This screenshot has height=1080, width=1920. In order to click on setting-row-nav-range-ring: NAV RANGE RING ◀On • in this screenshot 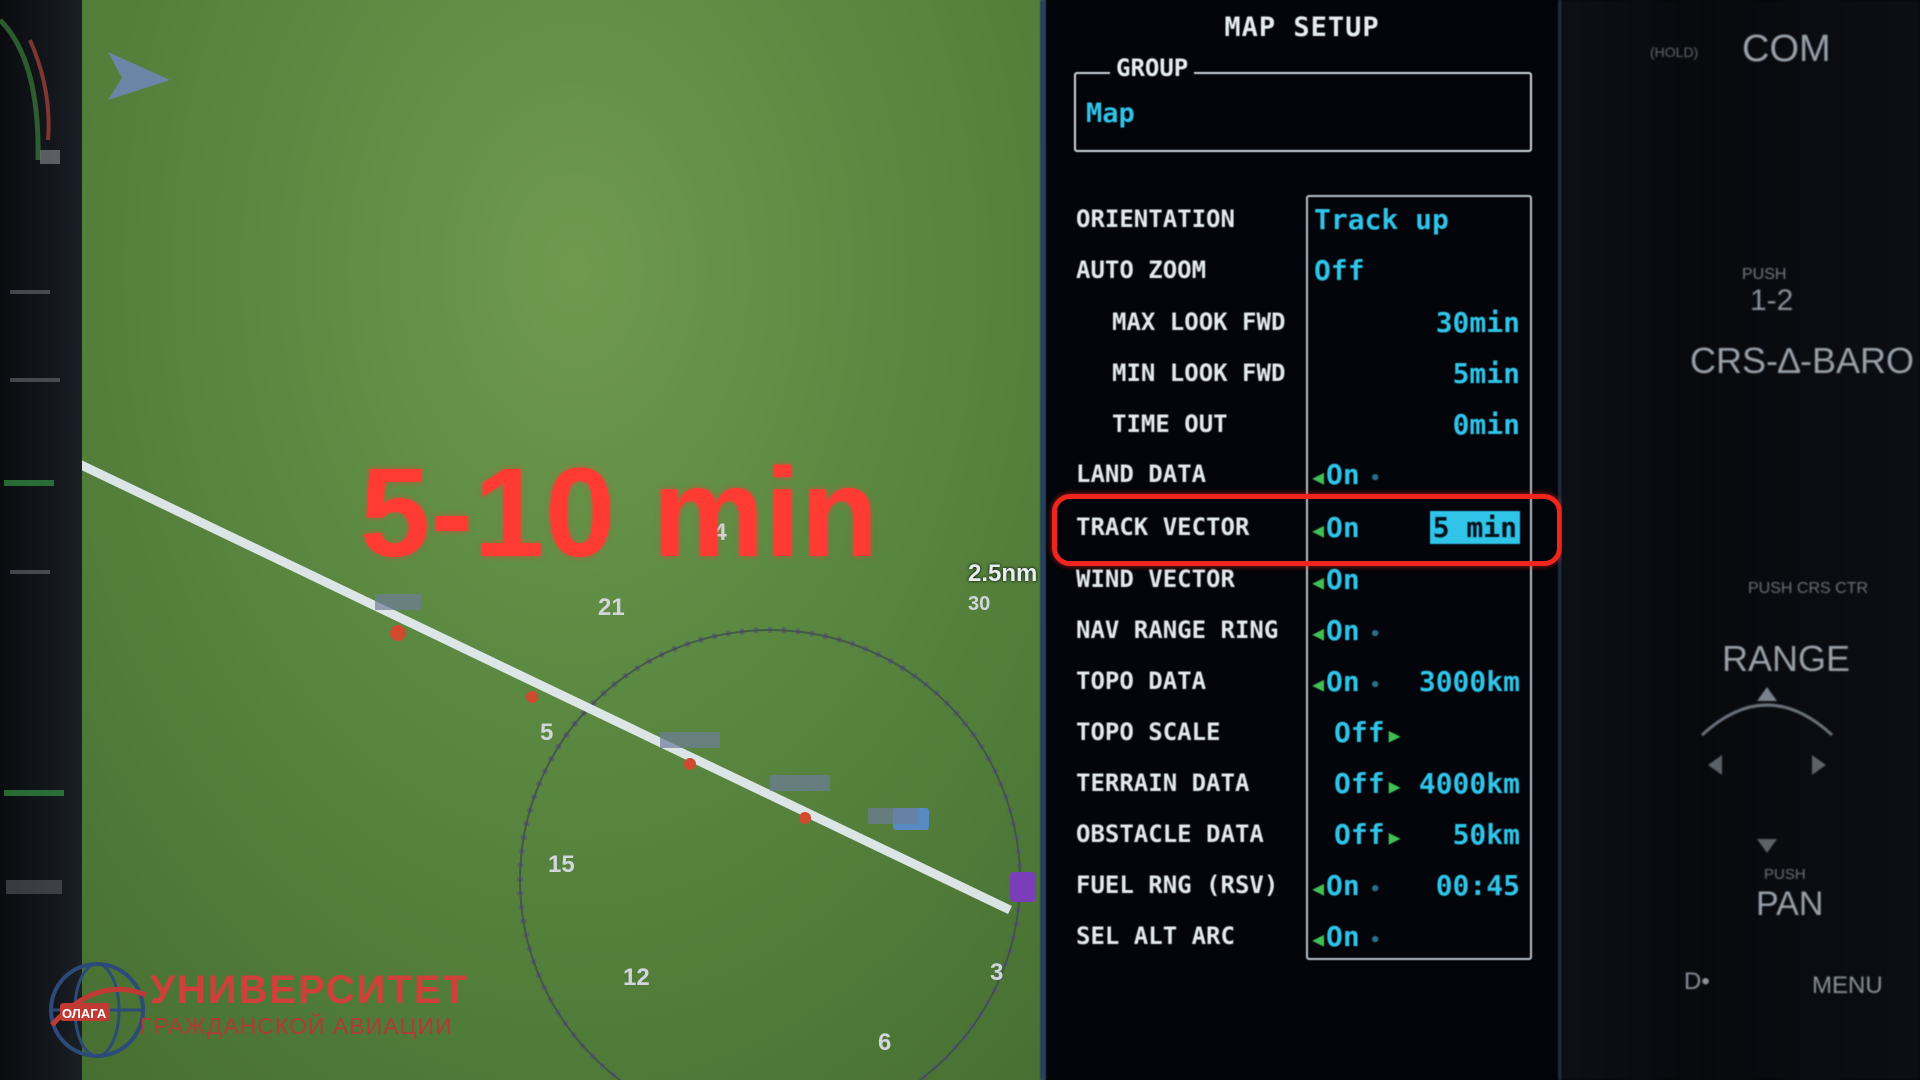, I will do `click(1302, 635)`.